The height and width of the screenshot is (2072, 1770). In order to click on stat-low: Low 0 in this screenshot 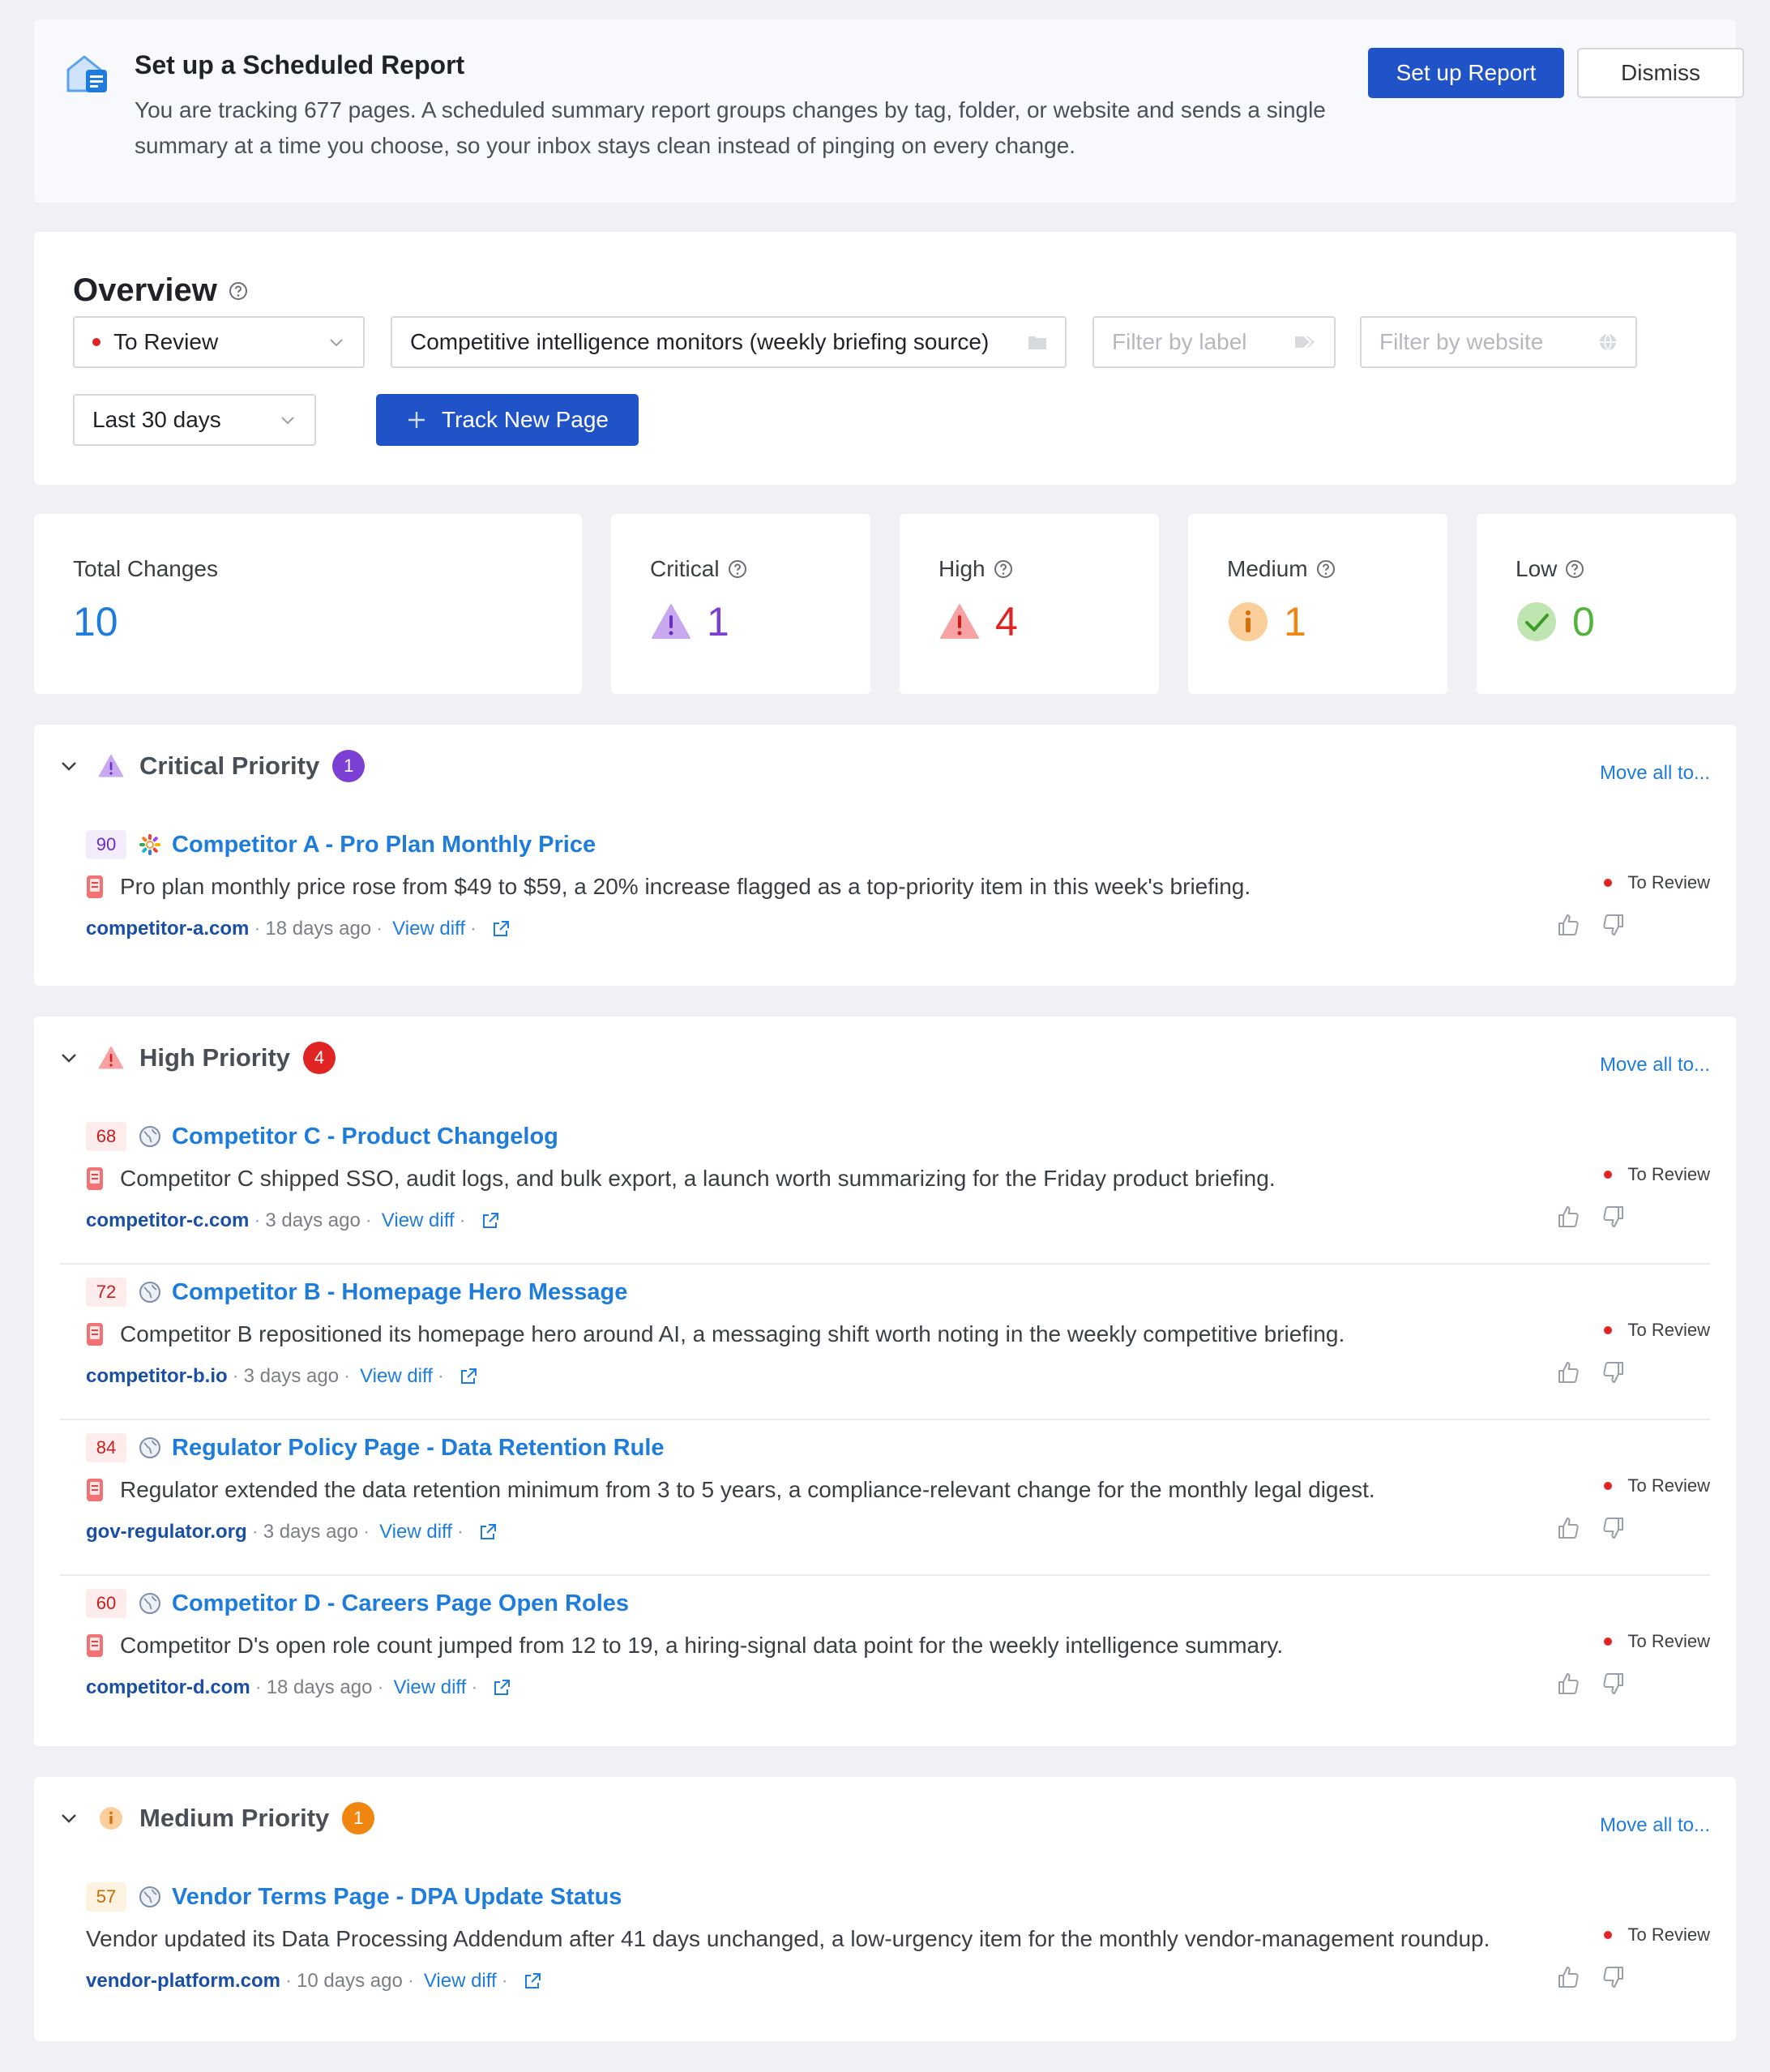, I will do `click(1607, 604)`.